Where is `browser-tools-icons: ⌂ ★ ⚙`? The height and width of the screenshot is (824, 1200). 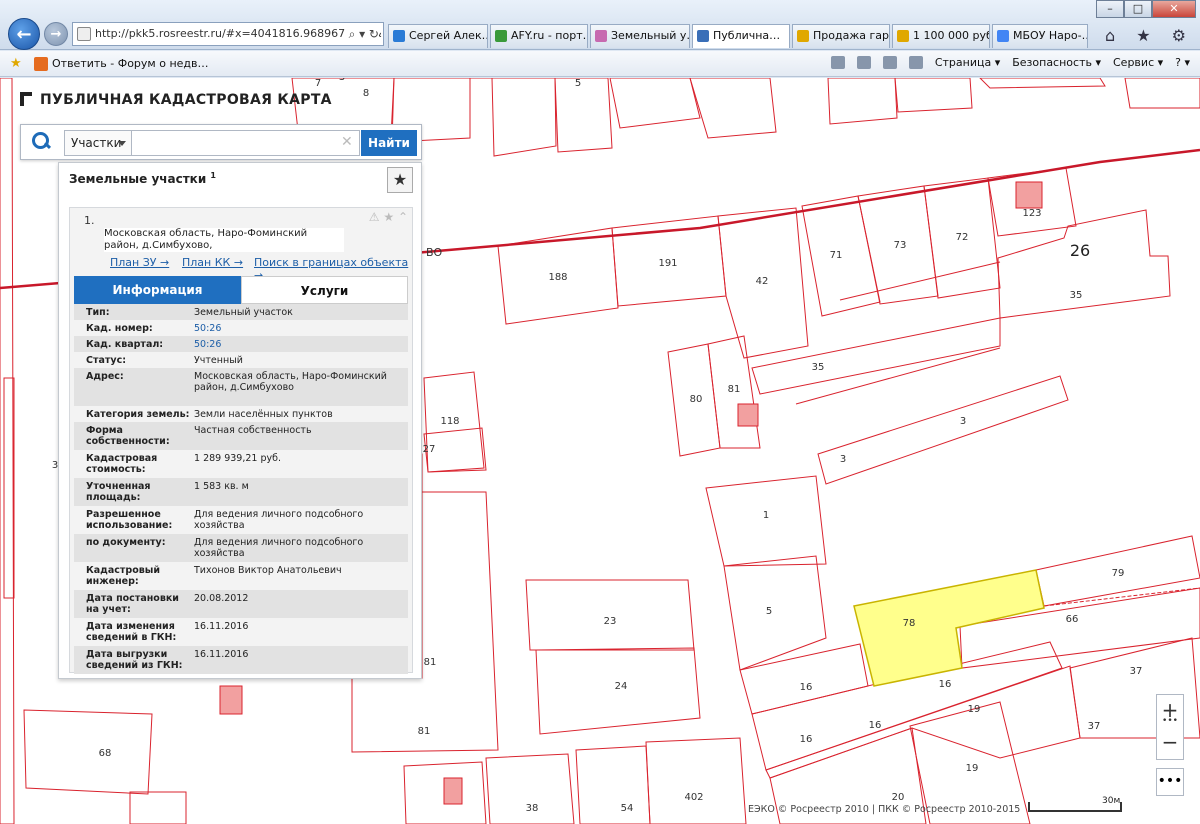
browser-tools-icons: ⌂ ★ ⚙ is located at coordinates (1149, 35).